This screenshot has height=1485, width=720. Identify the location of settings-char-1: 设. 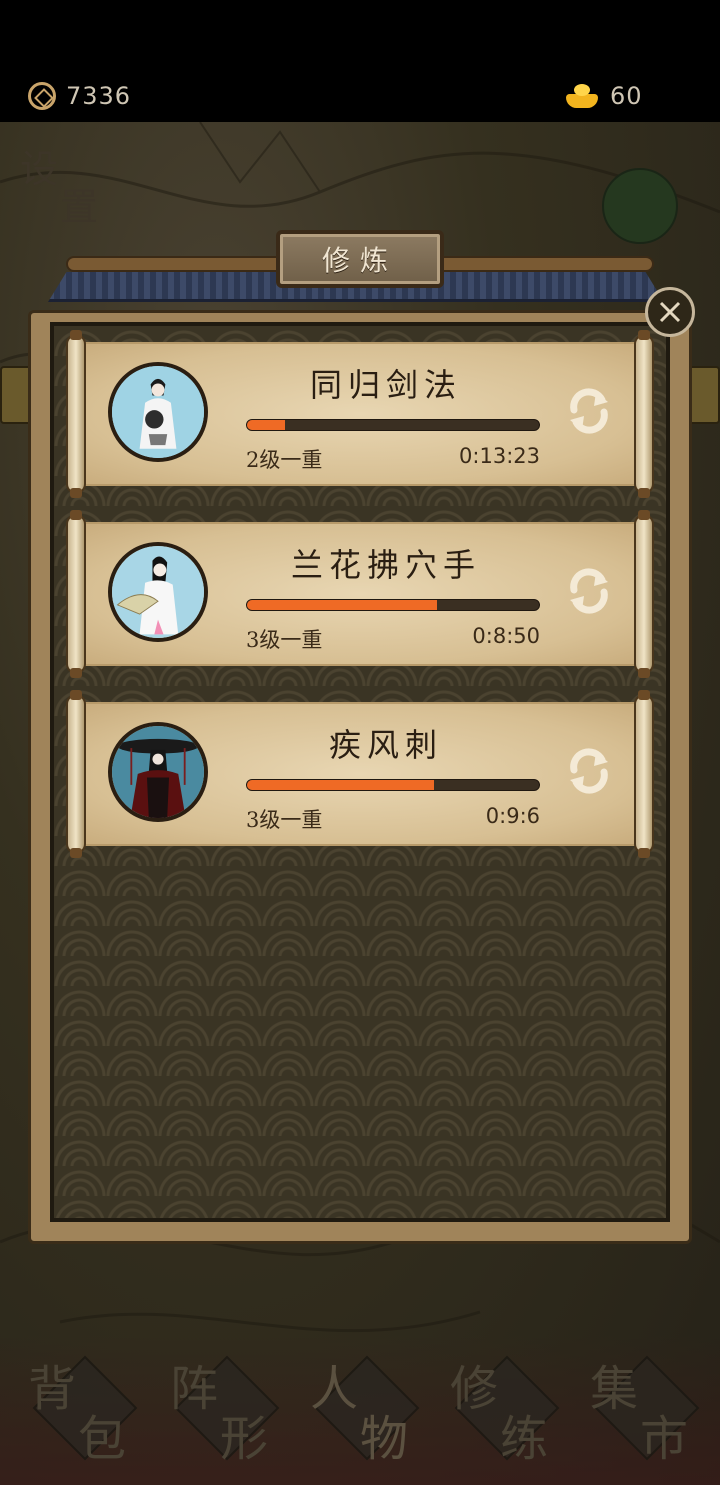
(39, 169).